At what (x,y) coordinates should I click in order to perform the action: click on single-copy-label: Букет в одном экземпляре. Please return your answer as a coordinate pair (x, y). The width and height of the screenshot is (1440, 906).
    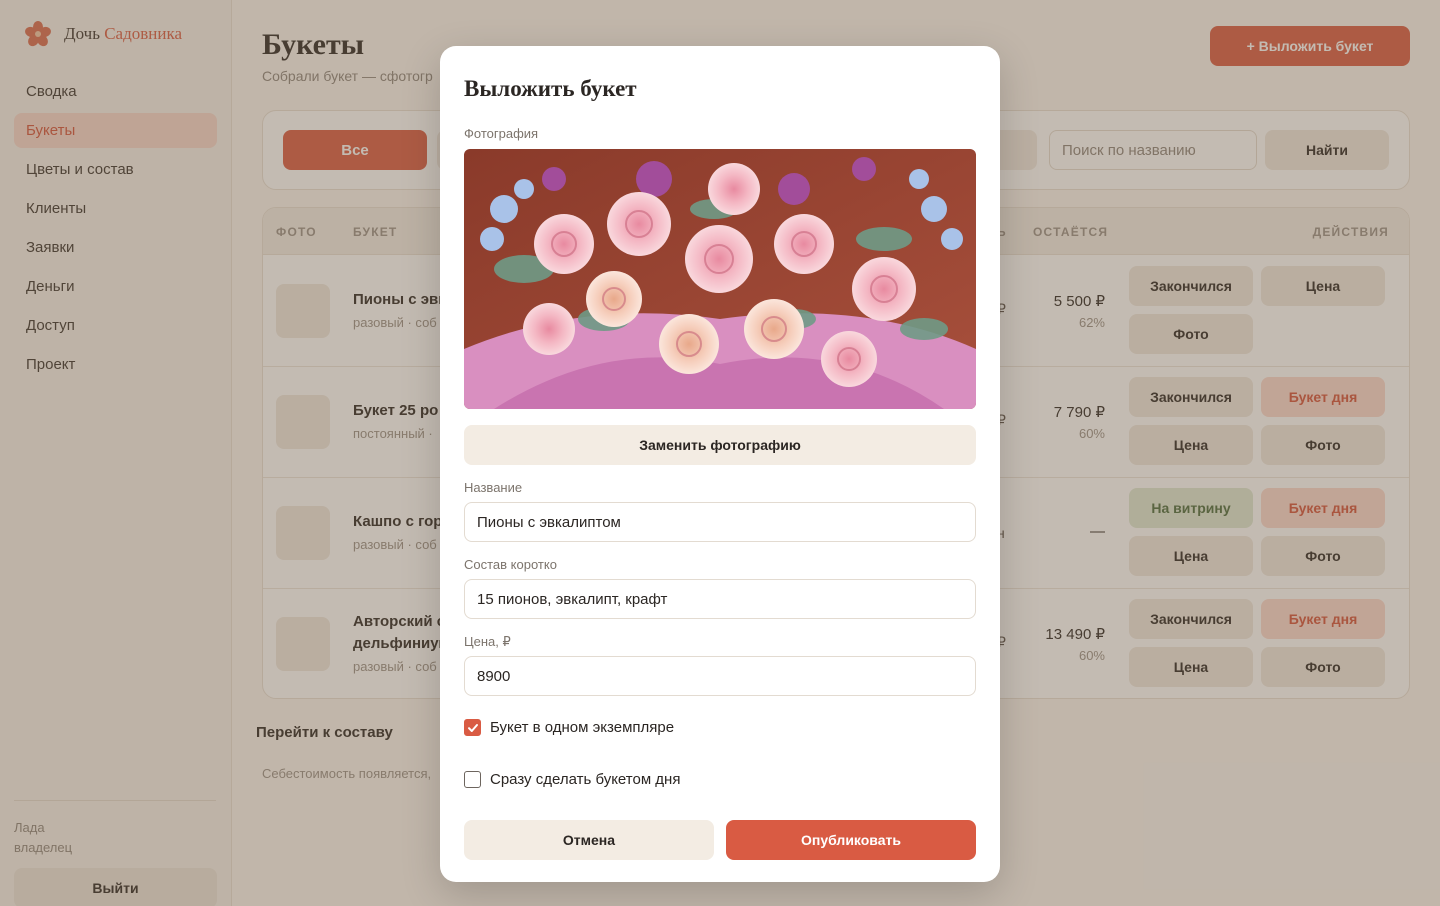
    Looking at the image, I should click on (582, 727).